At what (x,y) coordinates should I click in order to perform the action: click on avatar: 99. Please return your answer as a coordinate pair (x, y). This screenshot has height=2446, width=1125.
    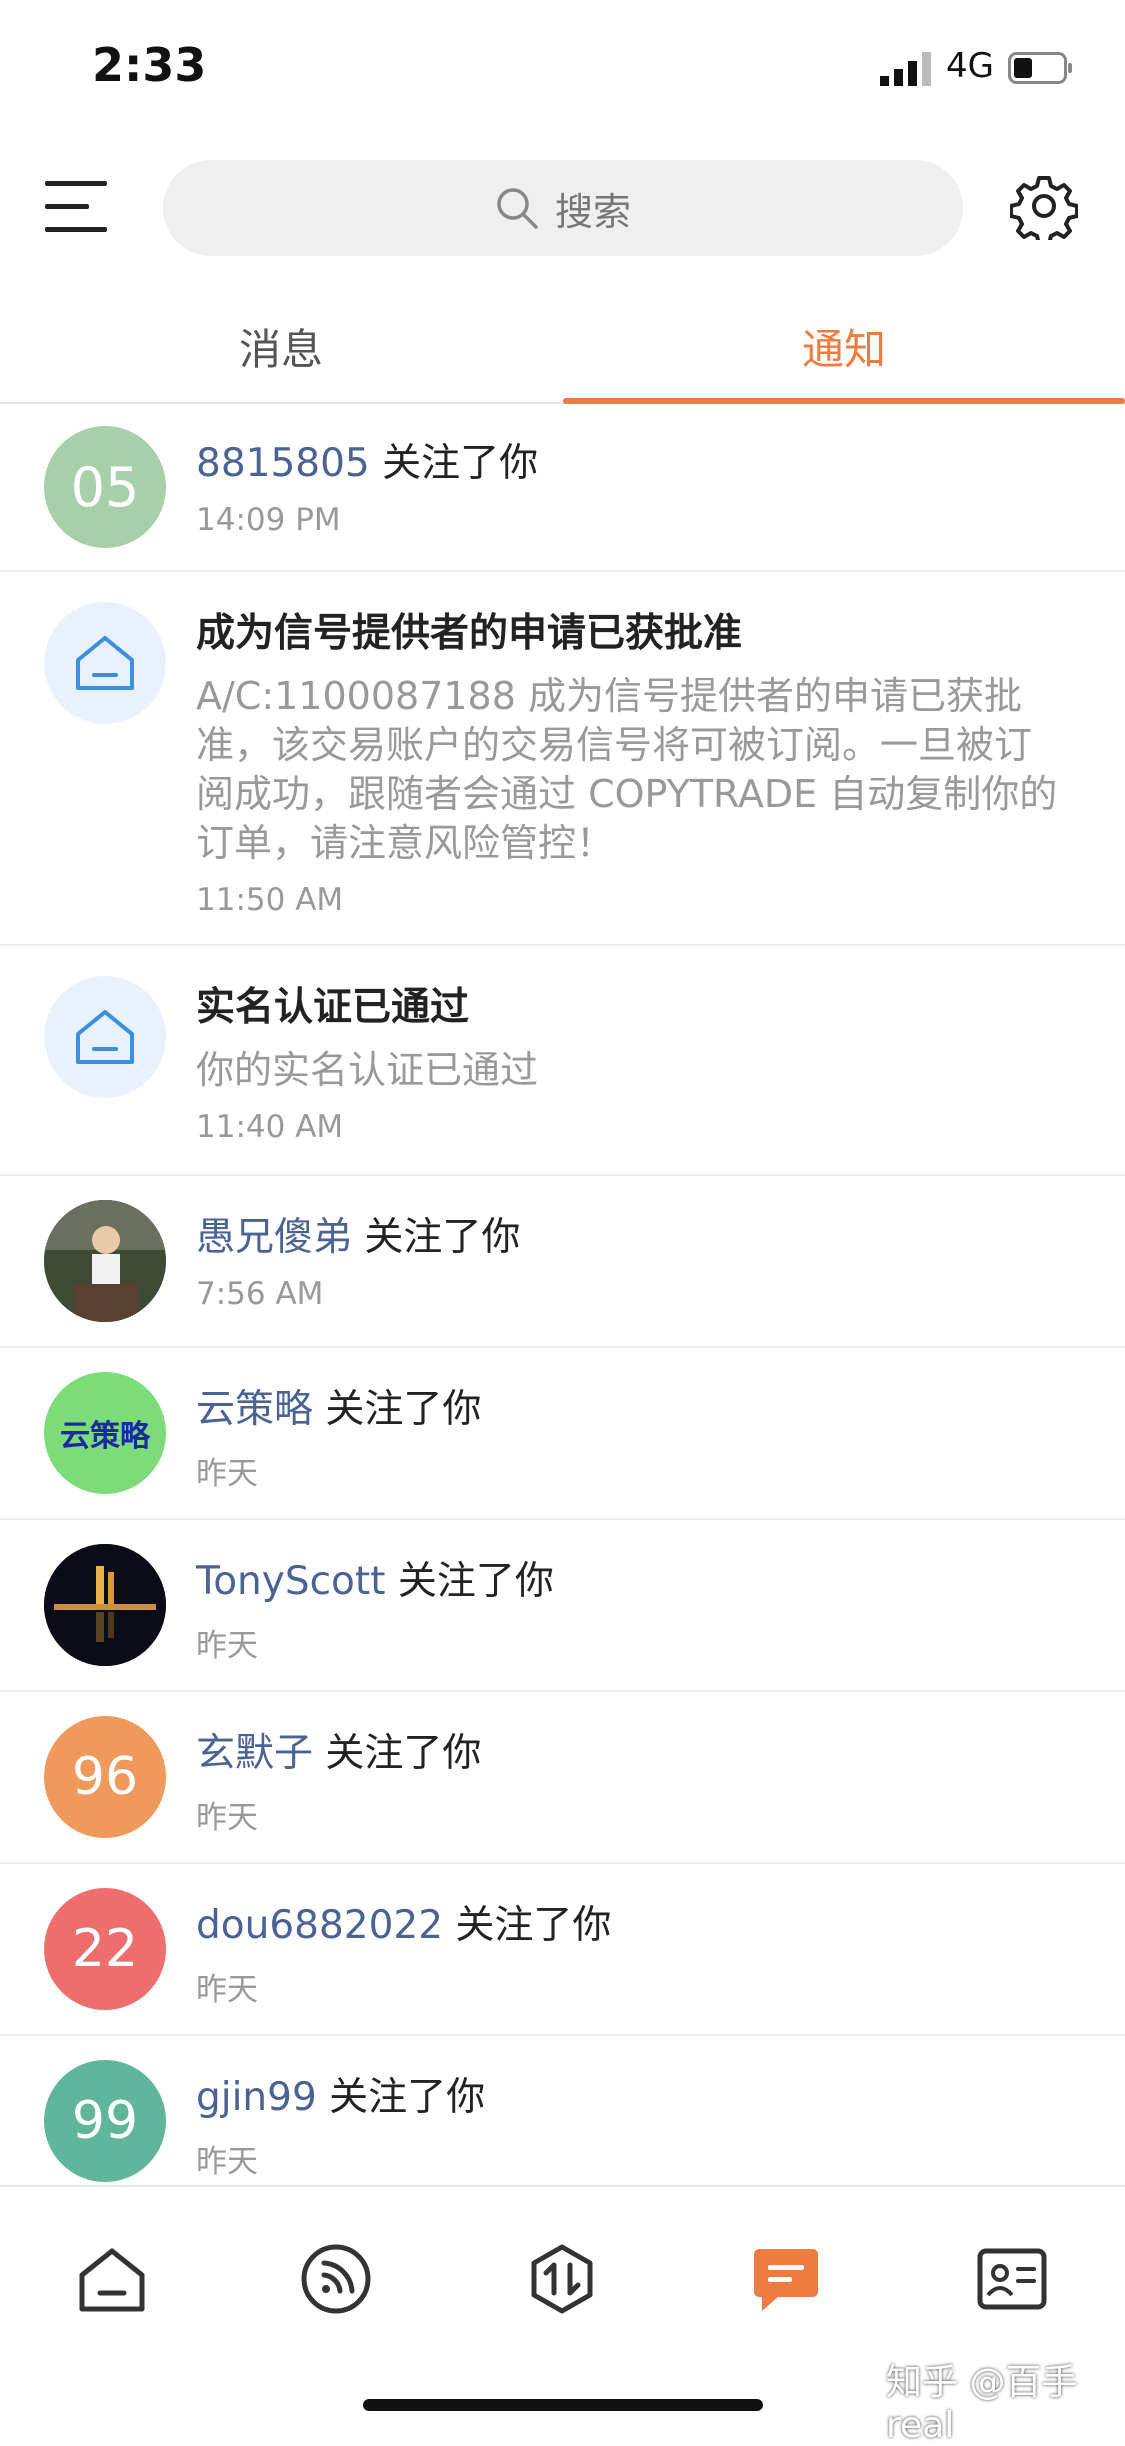
    Looking at the image, I should click on (105, 2121).